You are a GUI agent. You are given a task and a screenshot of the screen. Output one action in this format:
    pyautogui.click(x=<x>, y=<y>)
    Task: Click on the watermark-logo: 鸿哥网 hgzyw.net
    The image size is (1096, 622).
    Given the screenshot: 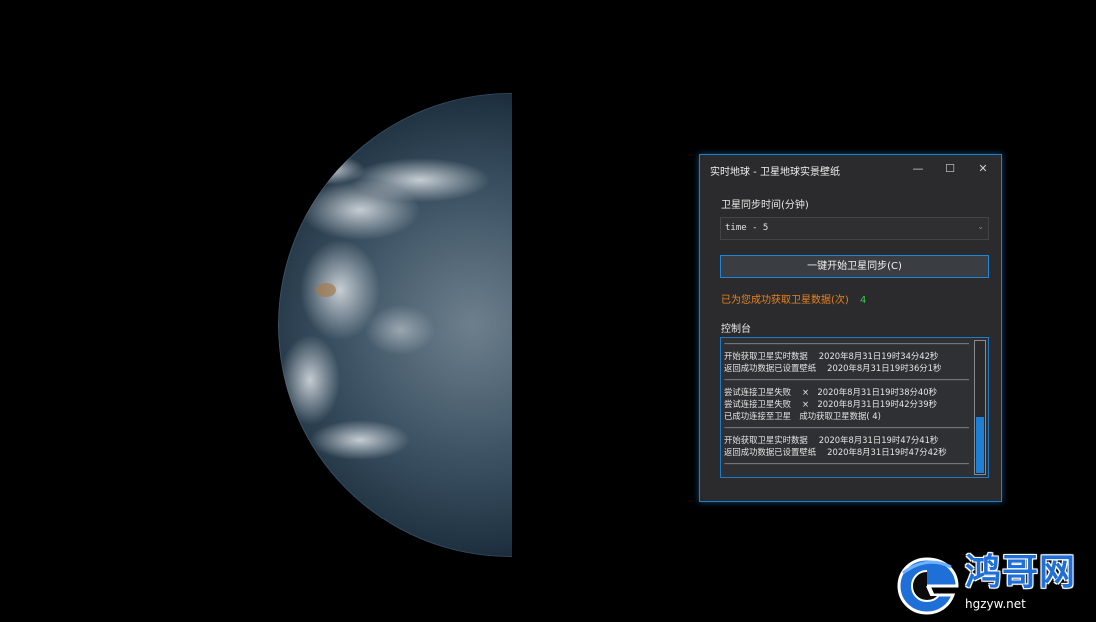 What is the action you would take?
    pyautogui.click(x=992, y=585)
    